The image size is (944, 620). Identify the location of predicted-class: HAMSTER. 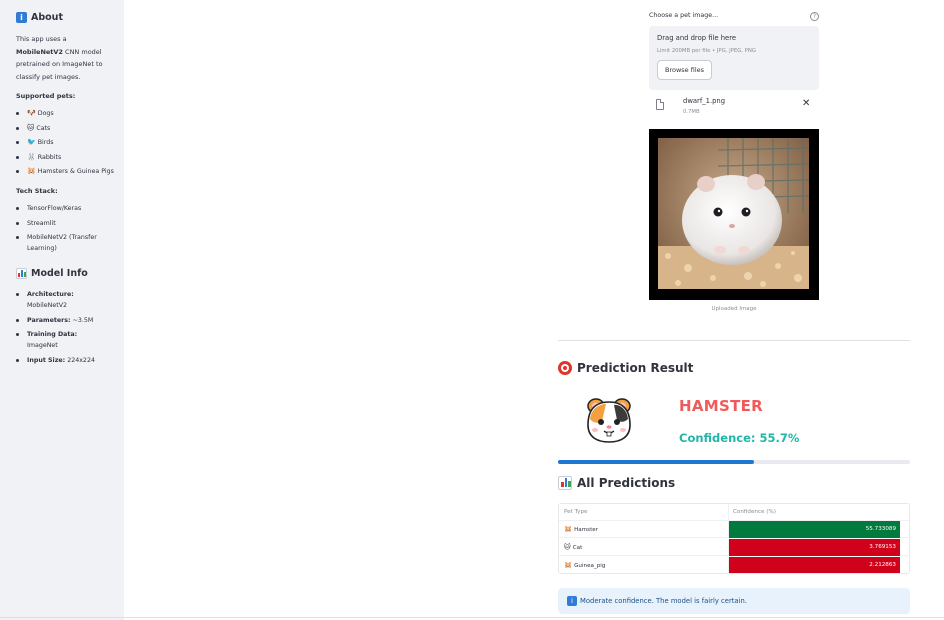
(721, 406).